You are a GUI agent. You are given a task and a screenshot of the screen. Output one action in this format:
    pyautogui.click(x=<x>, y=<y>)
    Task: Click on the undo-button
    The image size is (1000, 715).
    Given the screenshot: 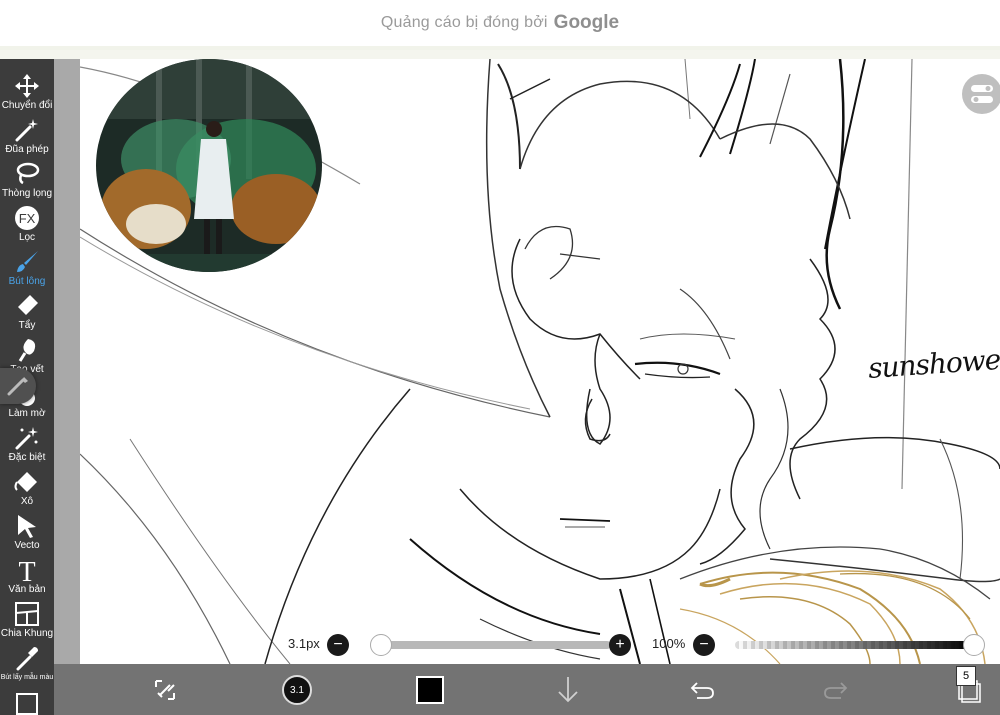 What is the action you would take?
    pyautogui.click(x=702, y=689)
    